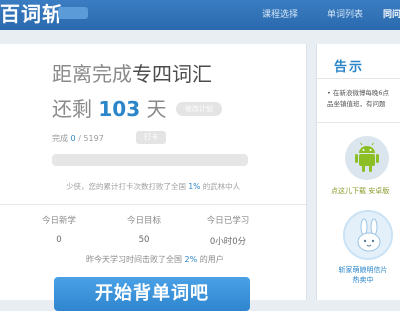 The height and width of the screenshot is (311, 400). I want to click on progress-bar, so click(150, 160).